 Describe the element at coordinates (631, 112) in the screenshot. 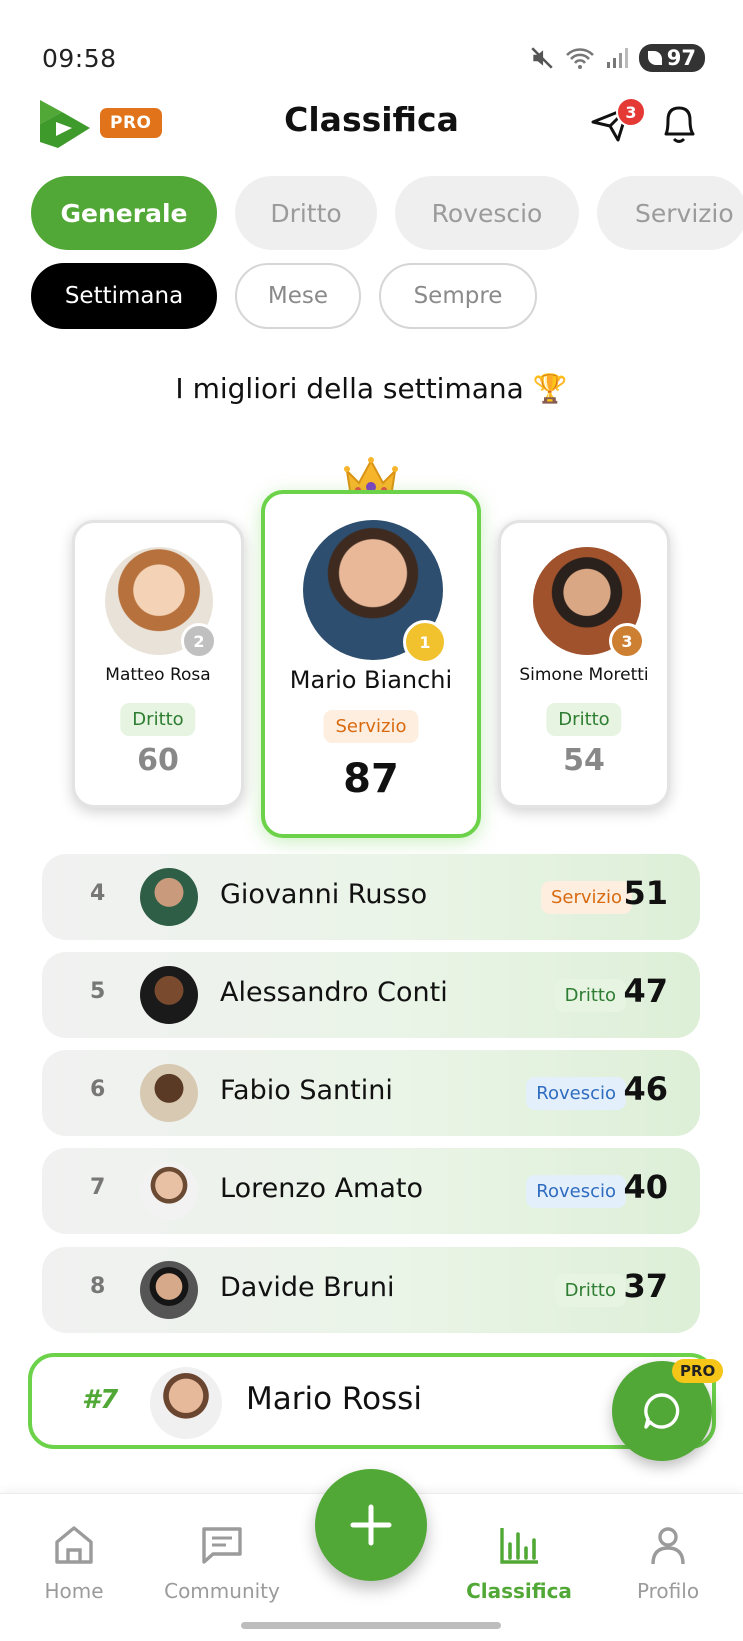

I see `messages-badge: 3` at that location.